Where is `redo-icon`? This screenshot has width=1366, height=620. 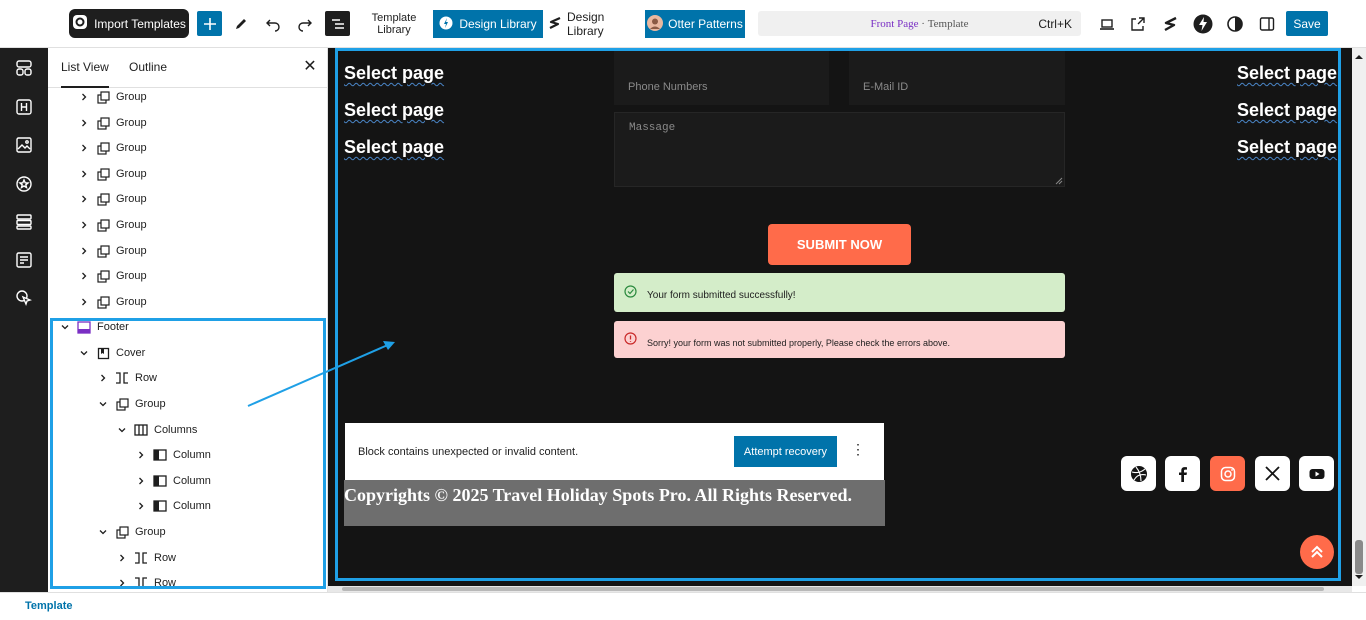 redo-icon is located at coordinates (305, 25).